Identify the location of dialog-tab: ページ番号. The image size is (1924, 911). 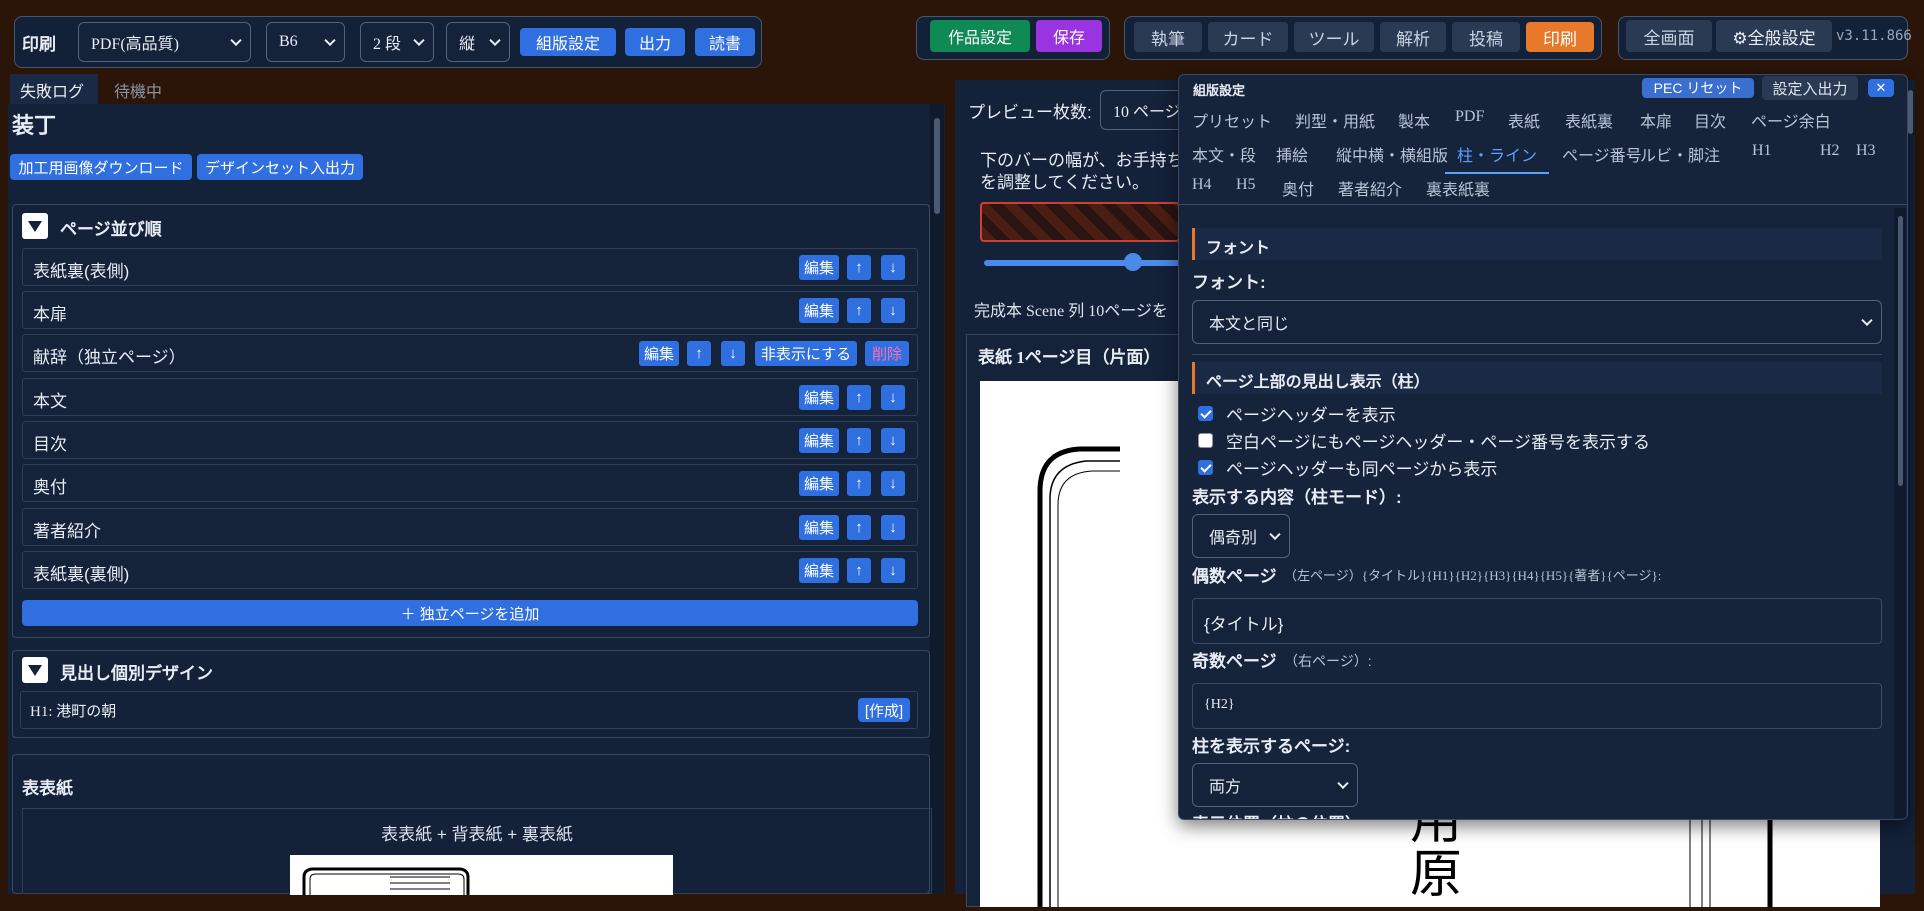
(1602, 154).